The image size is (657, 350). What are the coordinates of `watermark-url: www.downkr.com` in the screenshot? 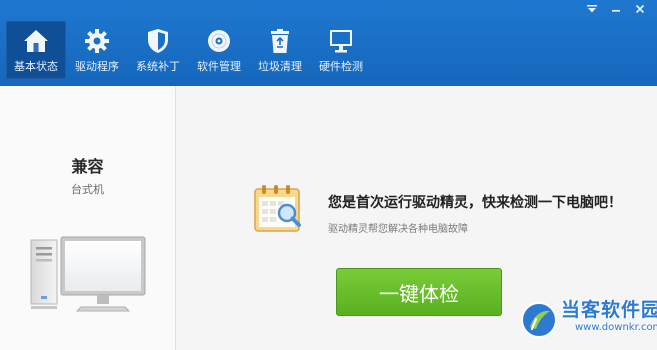 It's located at (616, 327).